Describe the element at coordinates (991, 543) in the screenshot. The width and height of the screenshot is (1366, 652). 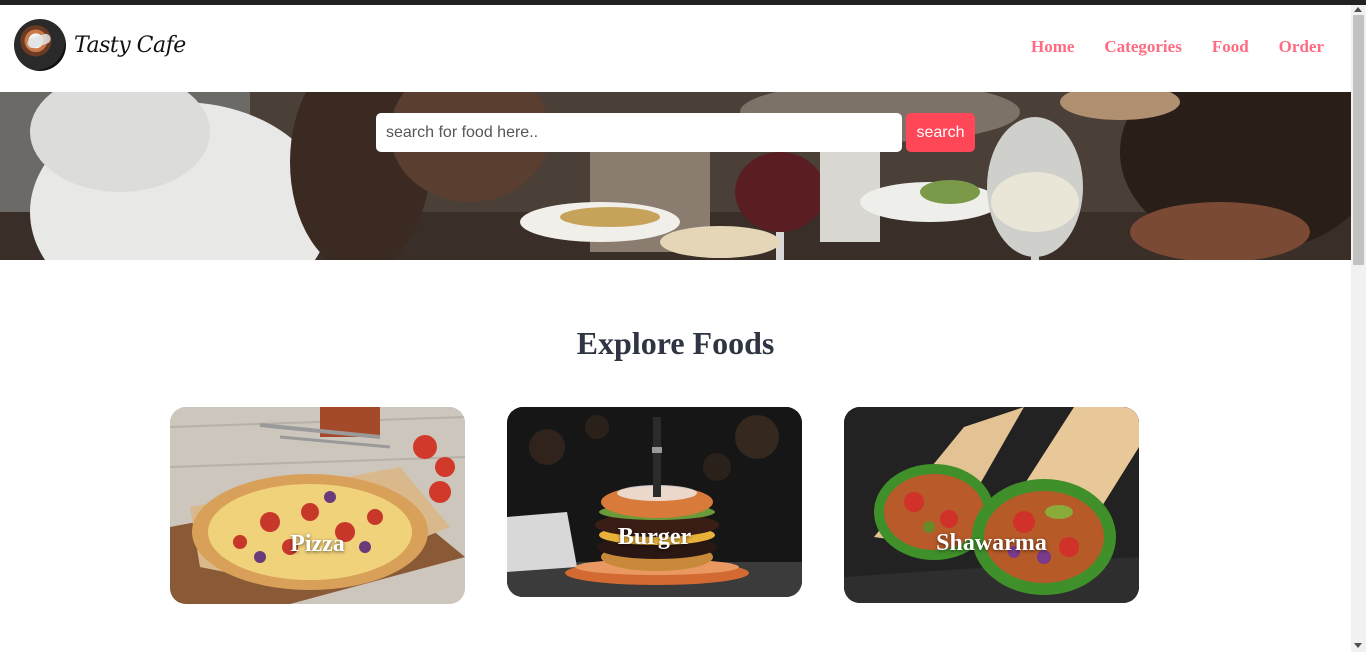
I see `food-card-shawarma-label: Shawarma` at that location.